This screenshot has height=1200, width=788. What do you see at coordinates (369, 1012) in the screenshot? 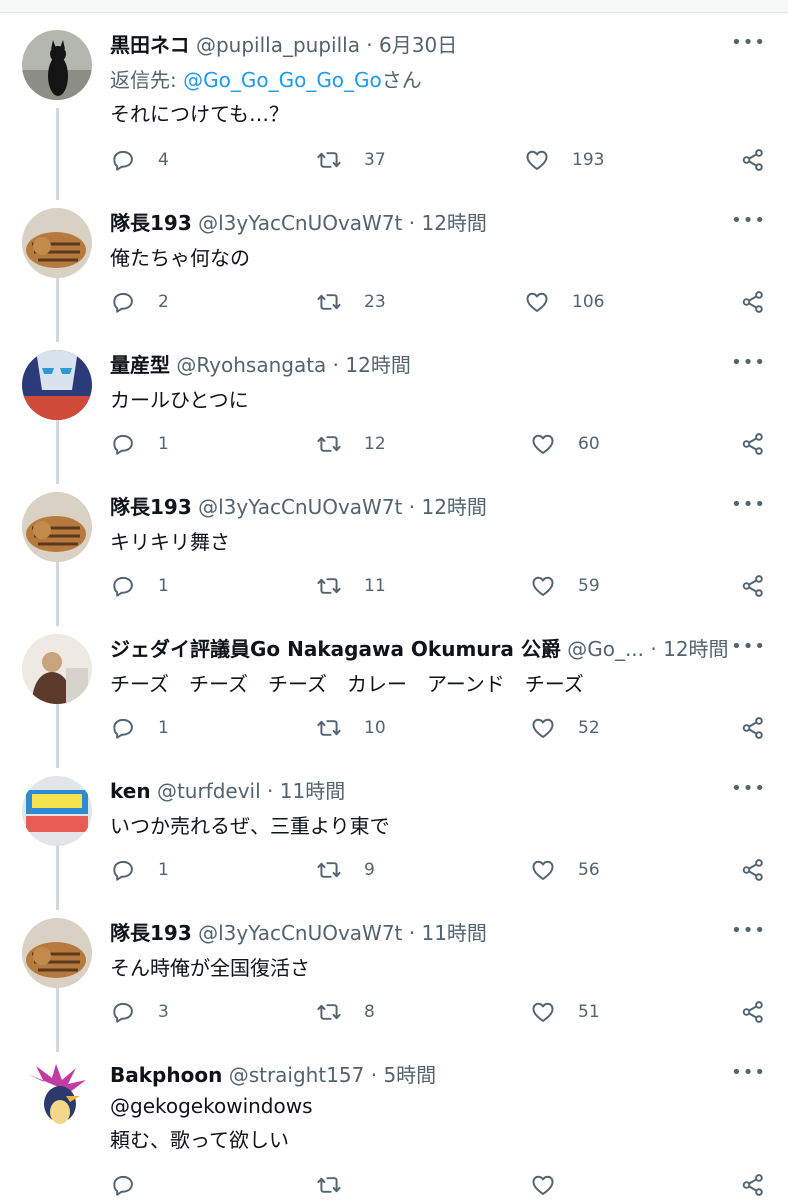
I see `retweet-count: 8` at bounding box center [369, 1012].